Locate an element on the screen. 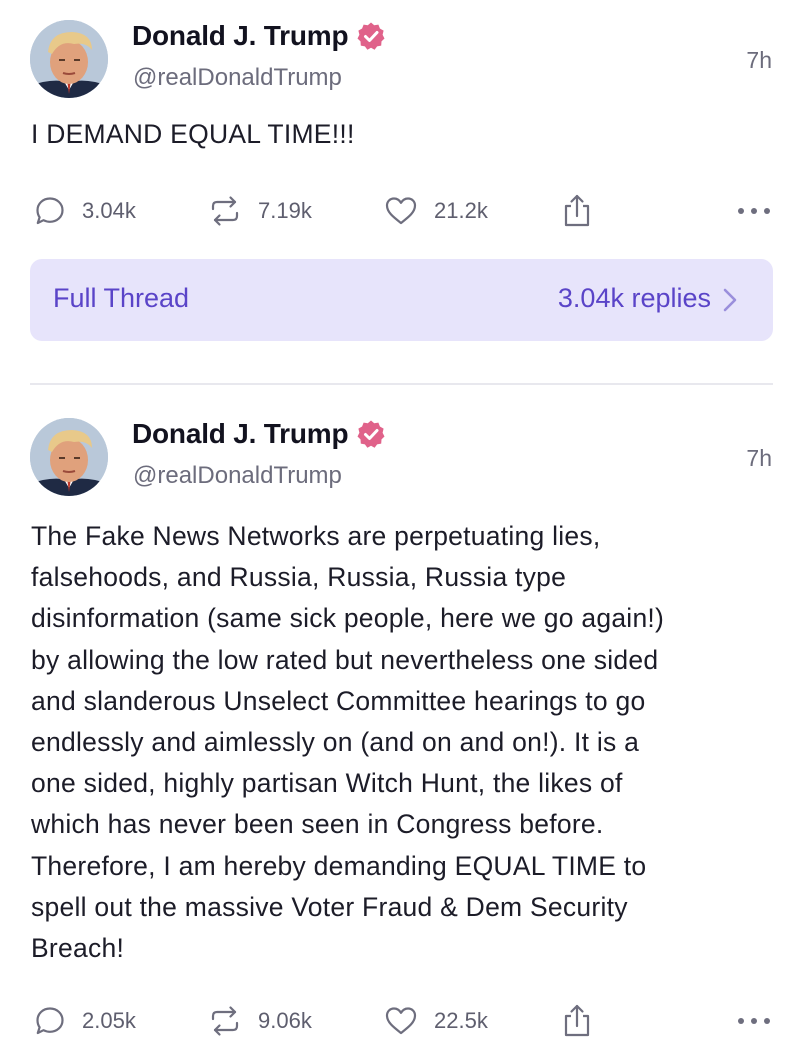 This screenshot has width=804, height=1063. repost-count: 9.06k is located at coordinates (285, 1020).